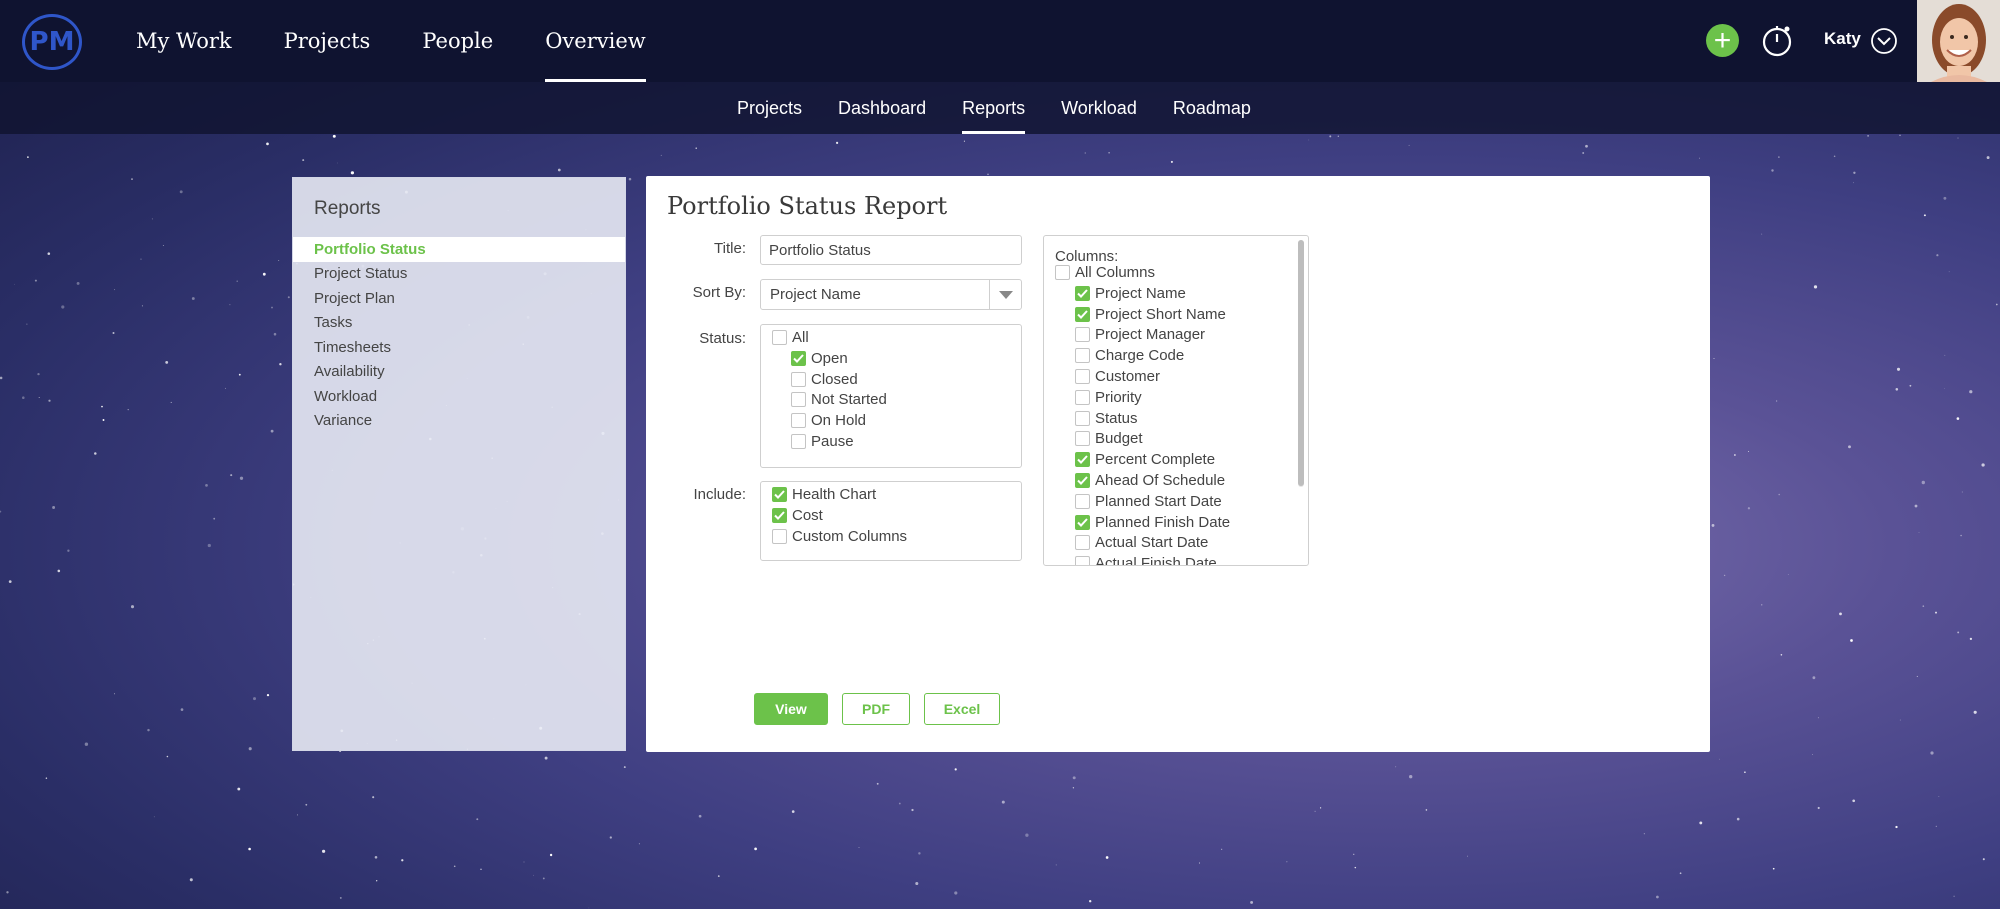 This screenshot has height=909, width=2000. Describe the element at coordinates (1108, 397) in the screenshot. I see `column-option-priority: Priority` at that location.